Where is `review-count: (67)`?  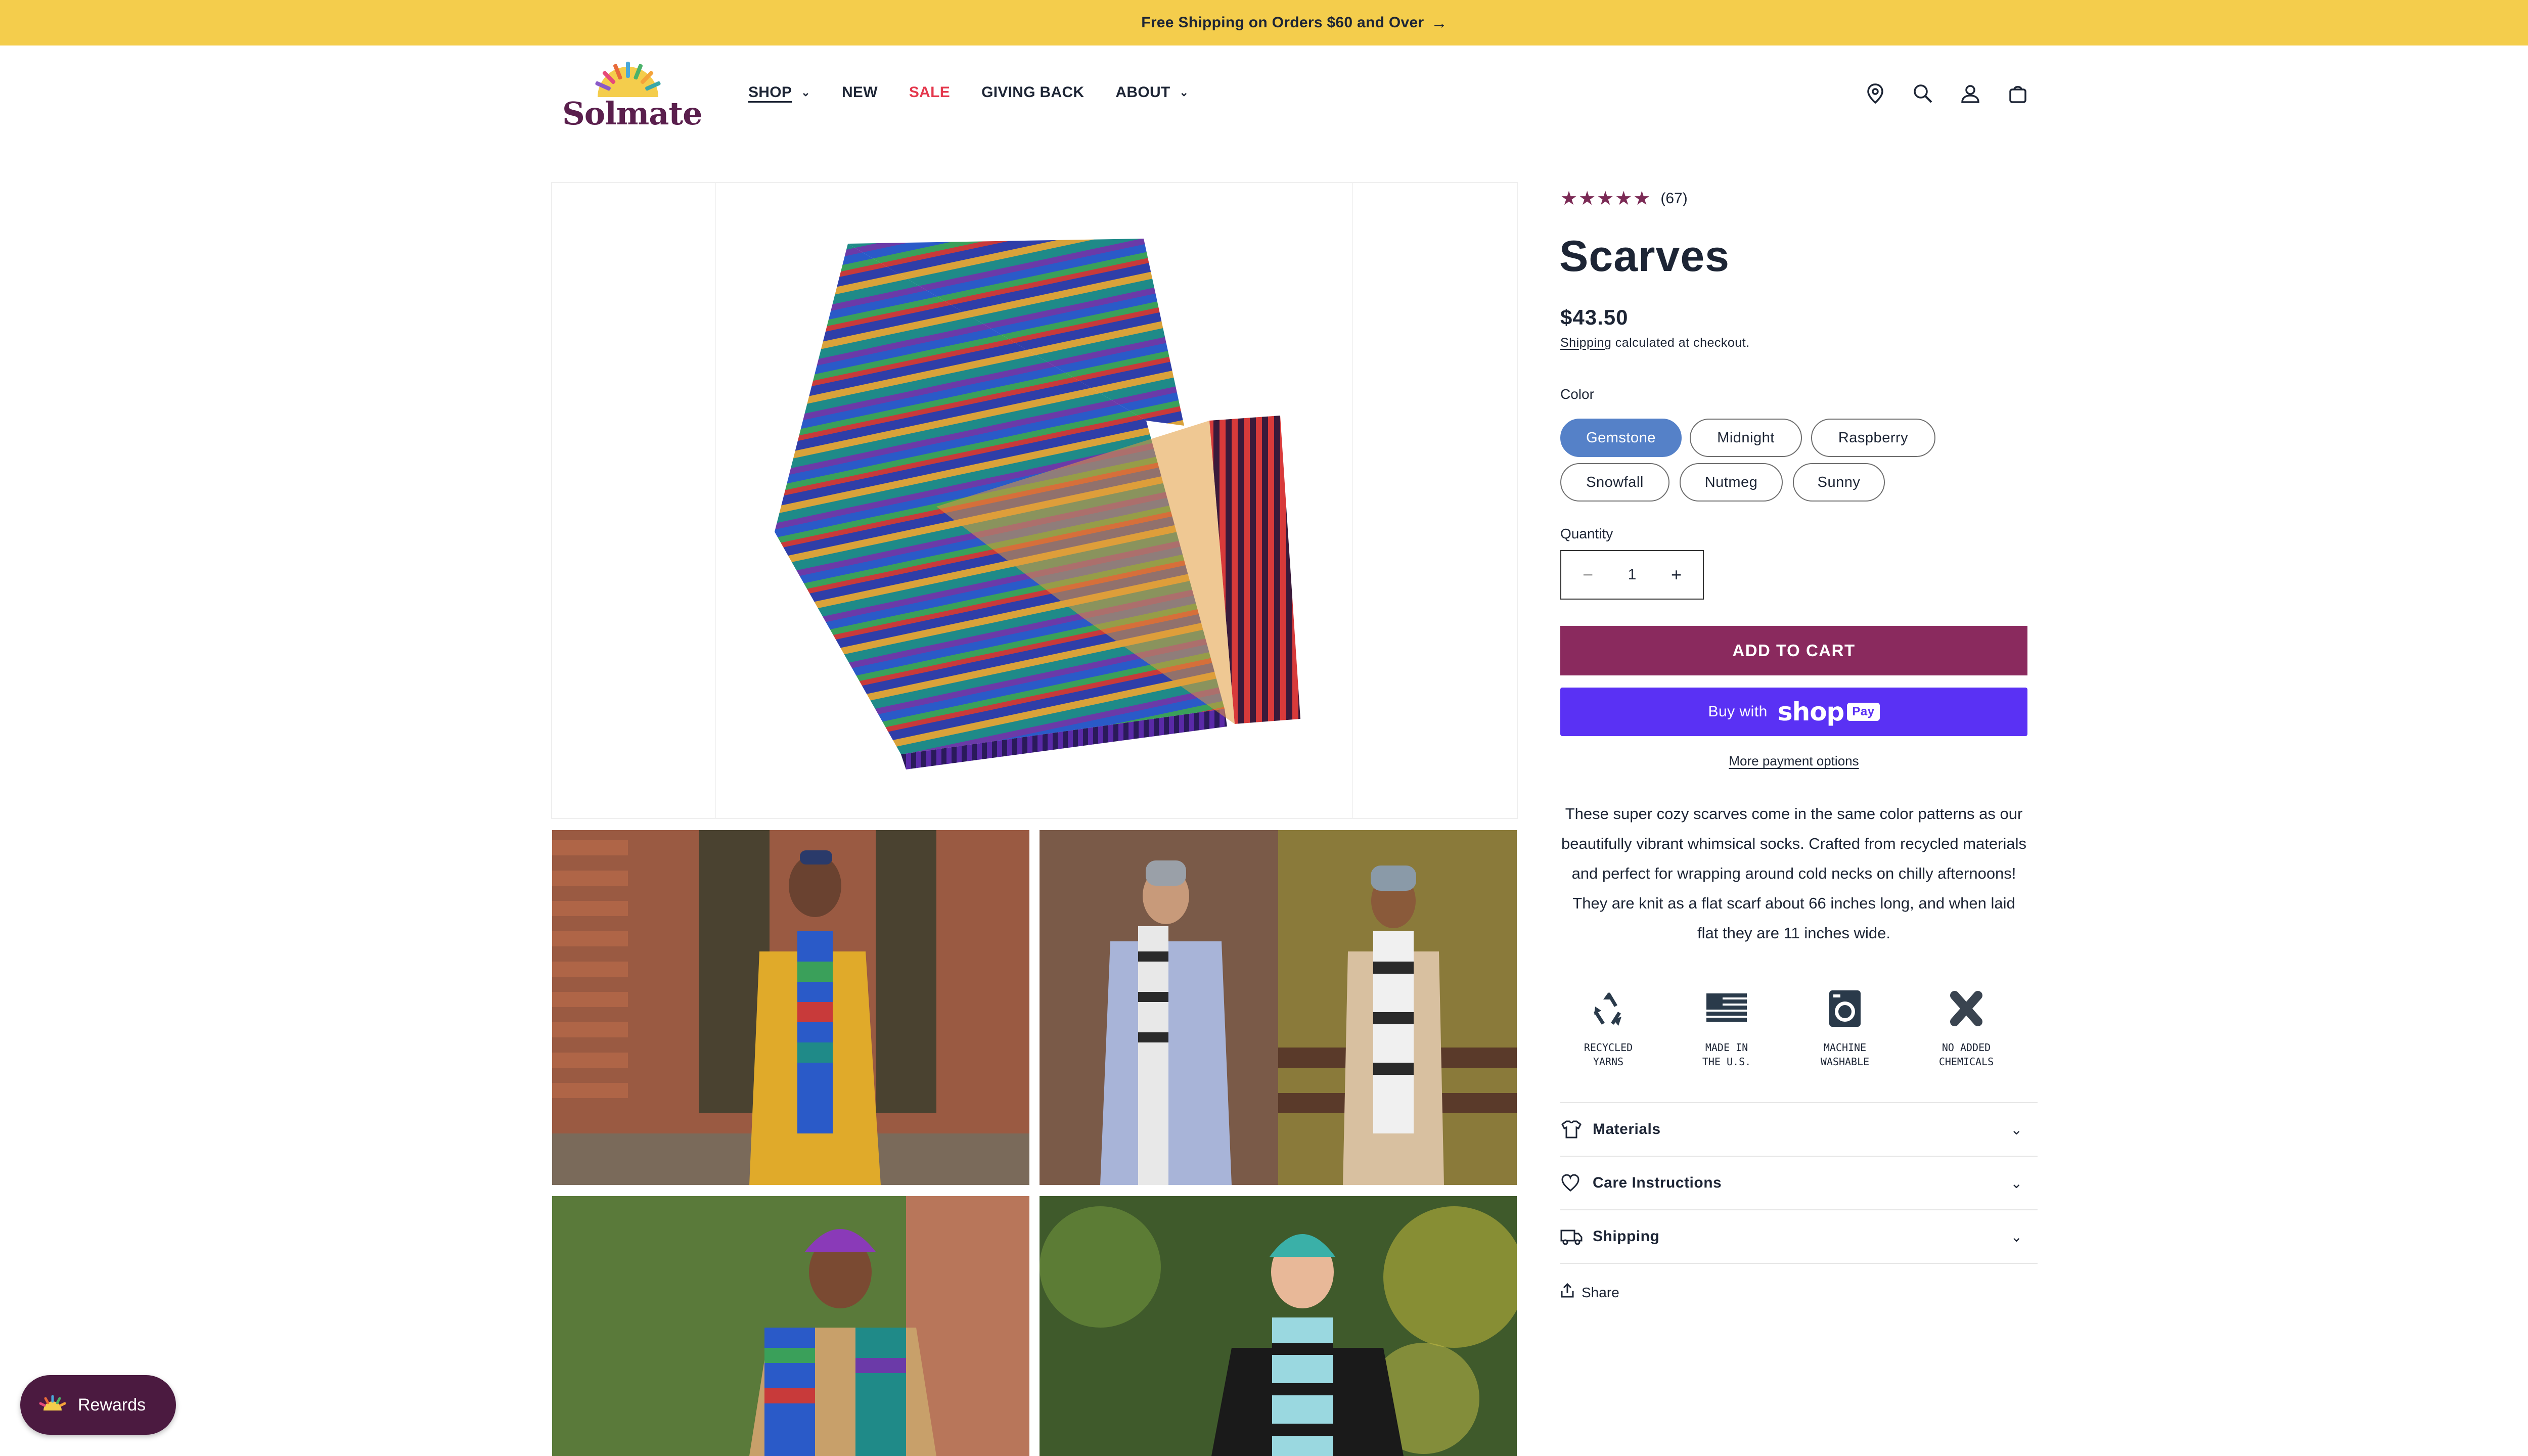
review-count: (67) is located at coordinates (1674, 198).